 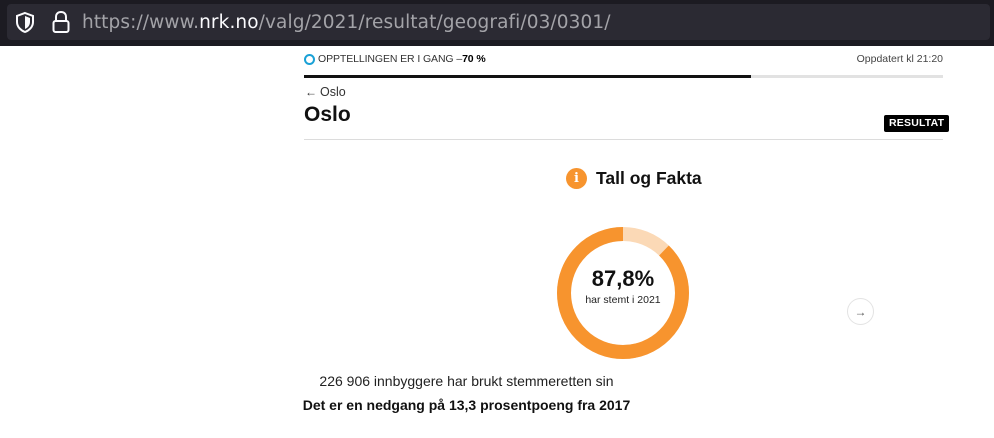 What do you see at coordinates (899, 59) in the screenshot?
I see `updated-time: Oppdatert kl 21:20` at bounding box center [899, 59].